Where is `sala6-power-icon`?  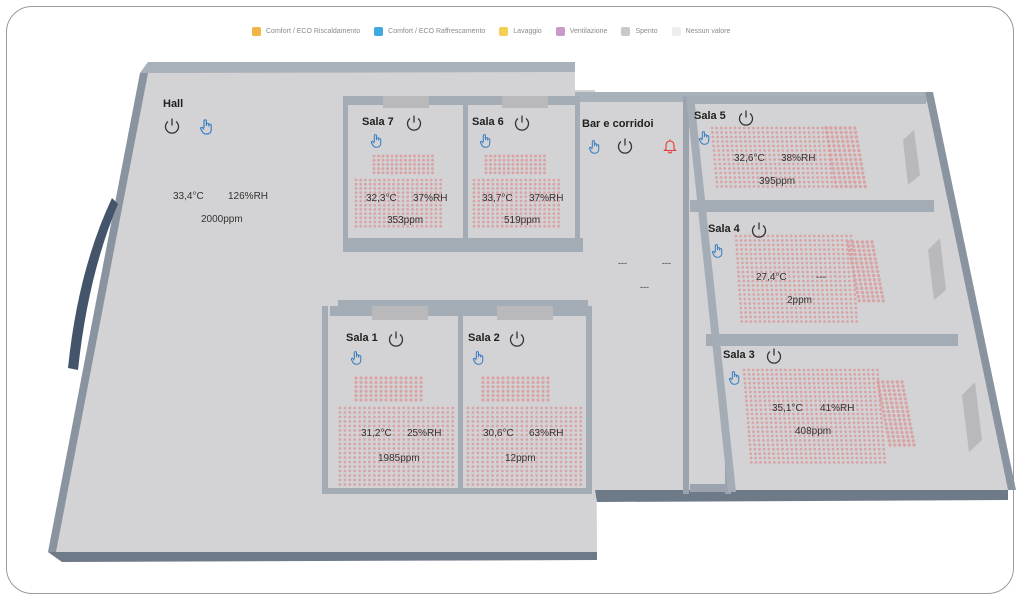 sala6-power-icon is located at coordinates (522, 123).